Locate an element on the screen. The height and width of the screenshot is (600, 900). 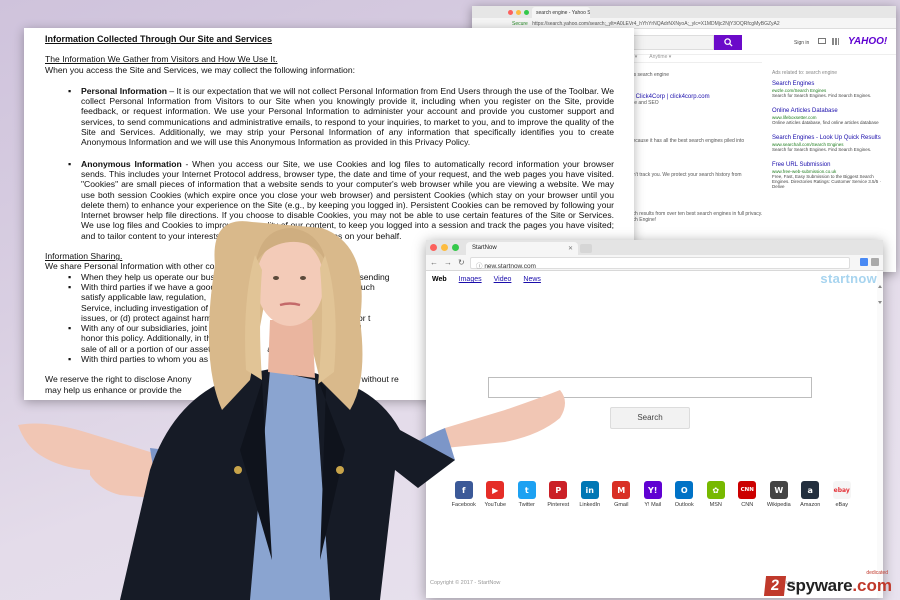
tab-yahoo-search: search engine - Yahoo Search Results is located at coordinates (561, 12).